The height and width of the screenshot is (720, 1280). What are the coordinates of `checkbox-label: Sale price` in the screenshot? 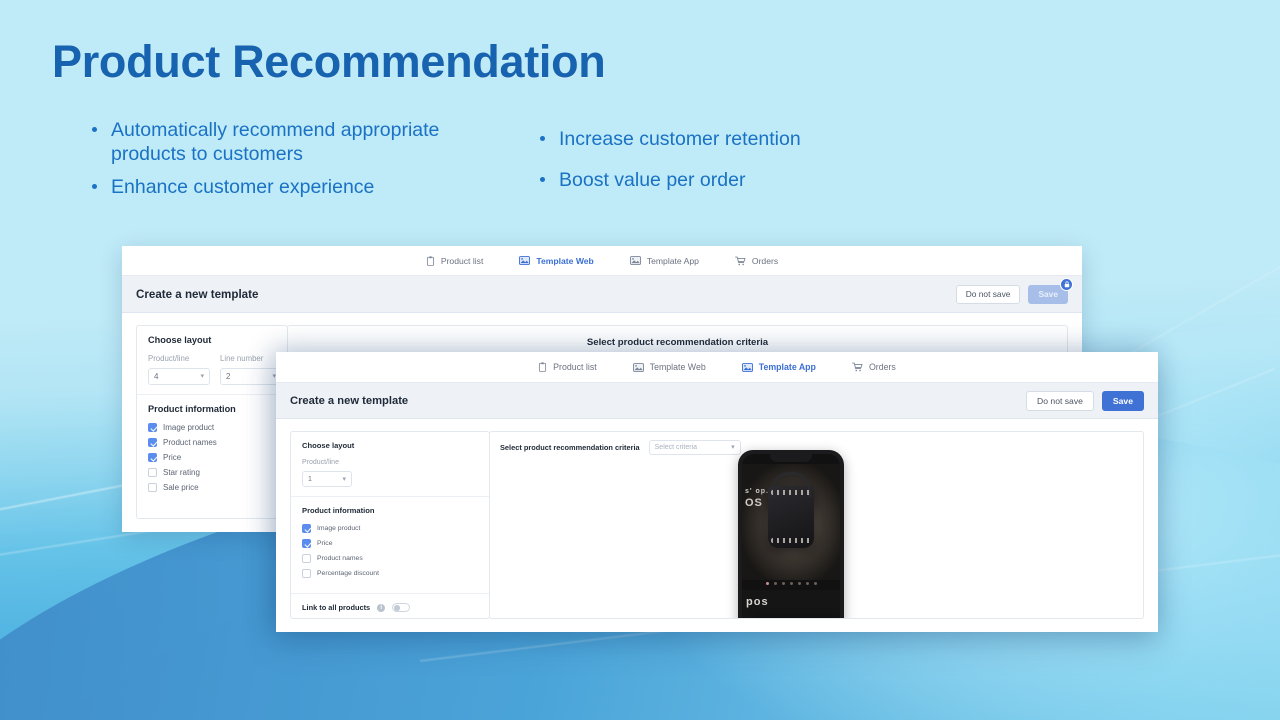 It's located at (181, 487).